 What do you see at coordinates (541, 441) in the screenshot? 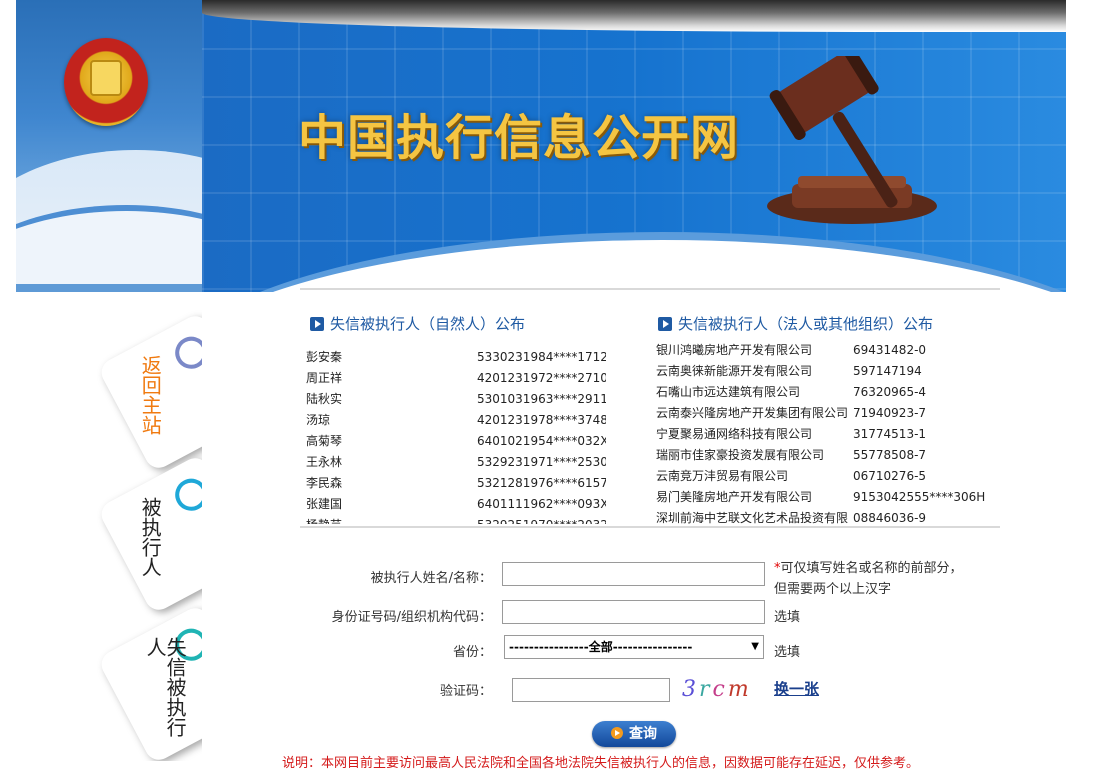
I see `person-id: 6401021954****032X` at bounding box center [541, 441].